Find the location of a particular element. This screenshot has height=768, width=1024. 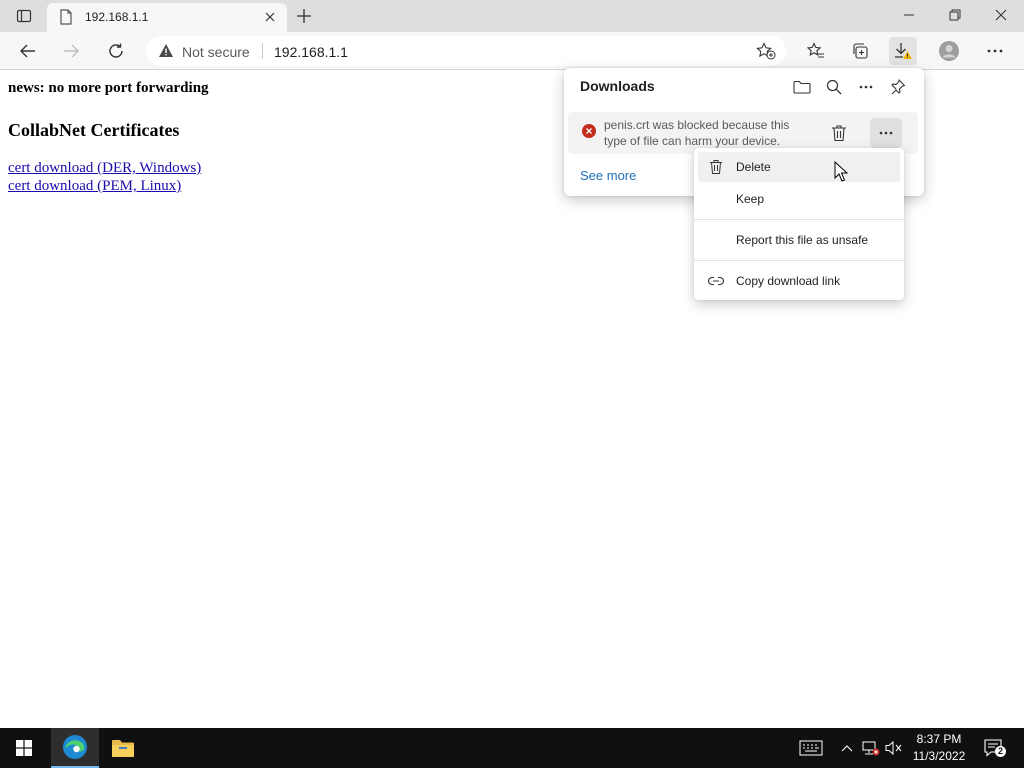

windows-logo-icon is located at coordinates (24, 748).